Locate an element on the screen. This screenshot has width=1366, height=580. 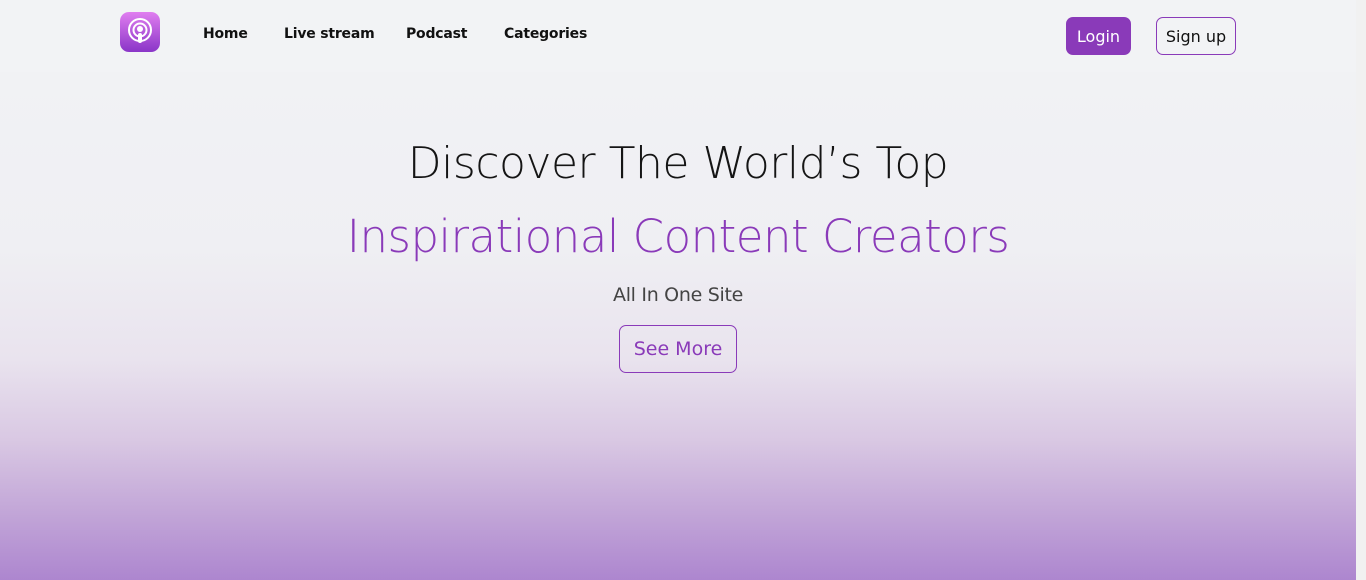
nav-live-stream: Live stream is located at coordinates (329, 34).